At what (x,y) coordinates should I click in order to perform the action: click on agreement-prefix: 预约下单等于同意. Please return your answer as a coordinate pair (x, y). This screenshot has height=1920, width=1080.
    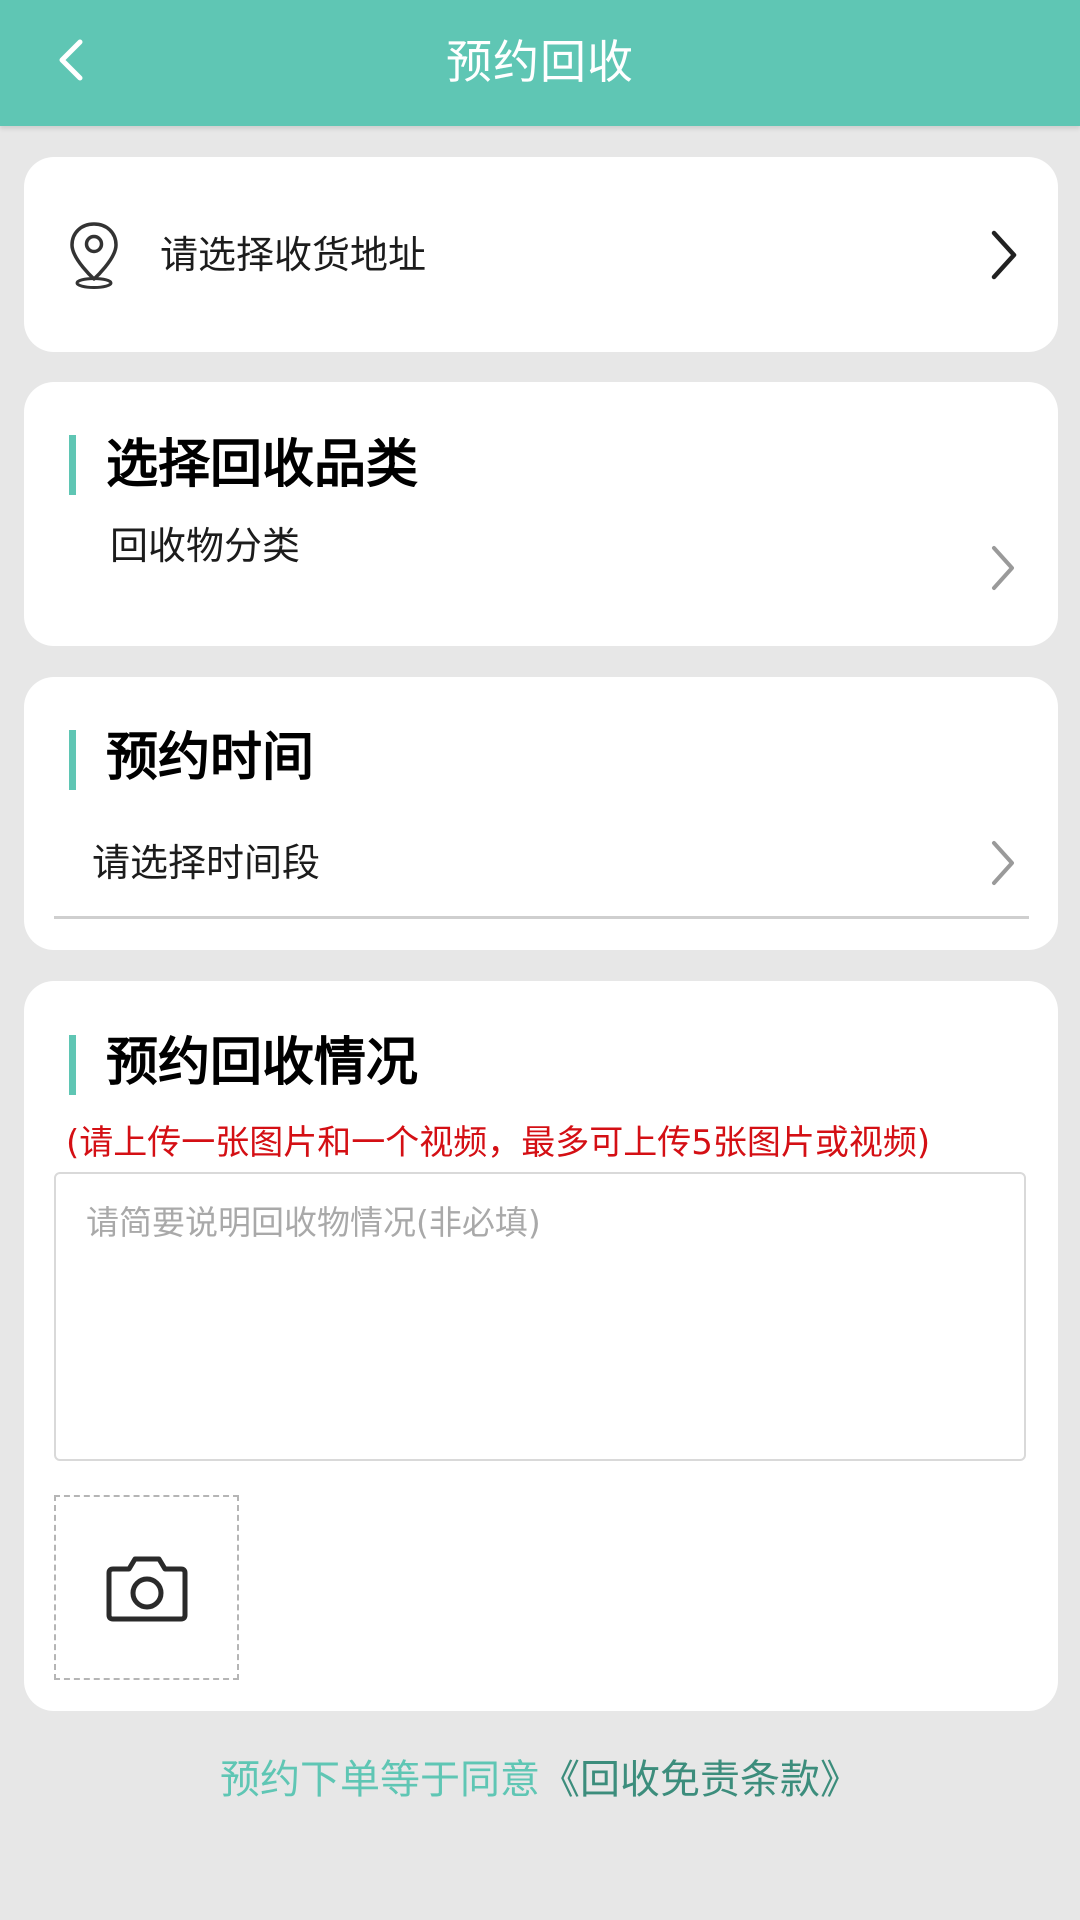
    Looking at the image, I should click on (380, 1780).